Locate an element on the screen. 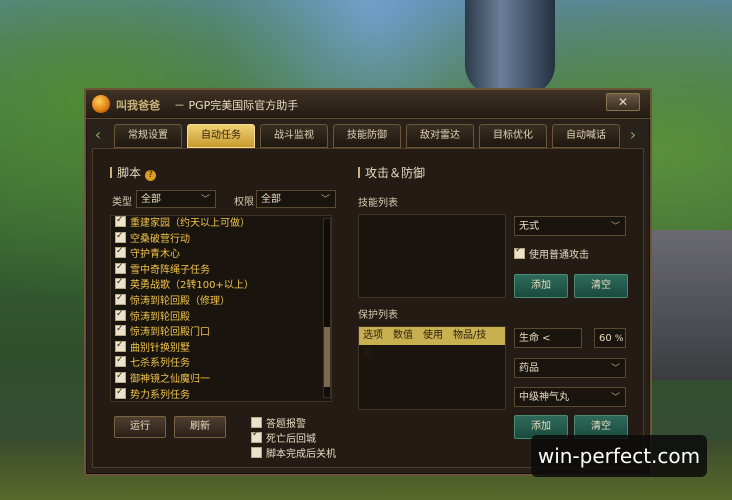 The width and height of the screenshot is (732, 500). stat-value: 60 is located at coordinates (605, 338).